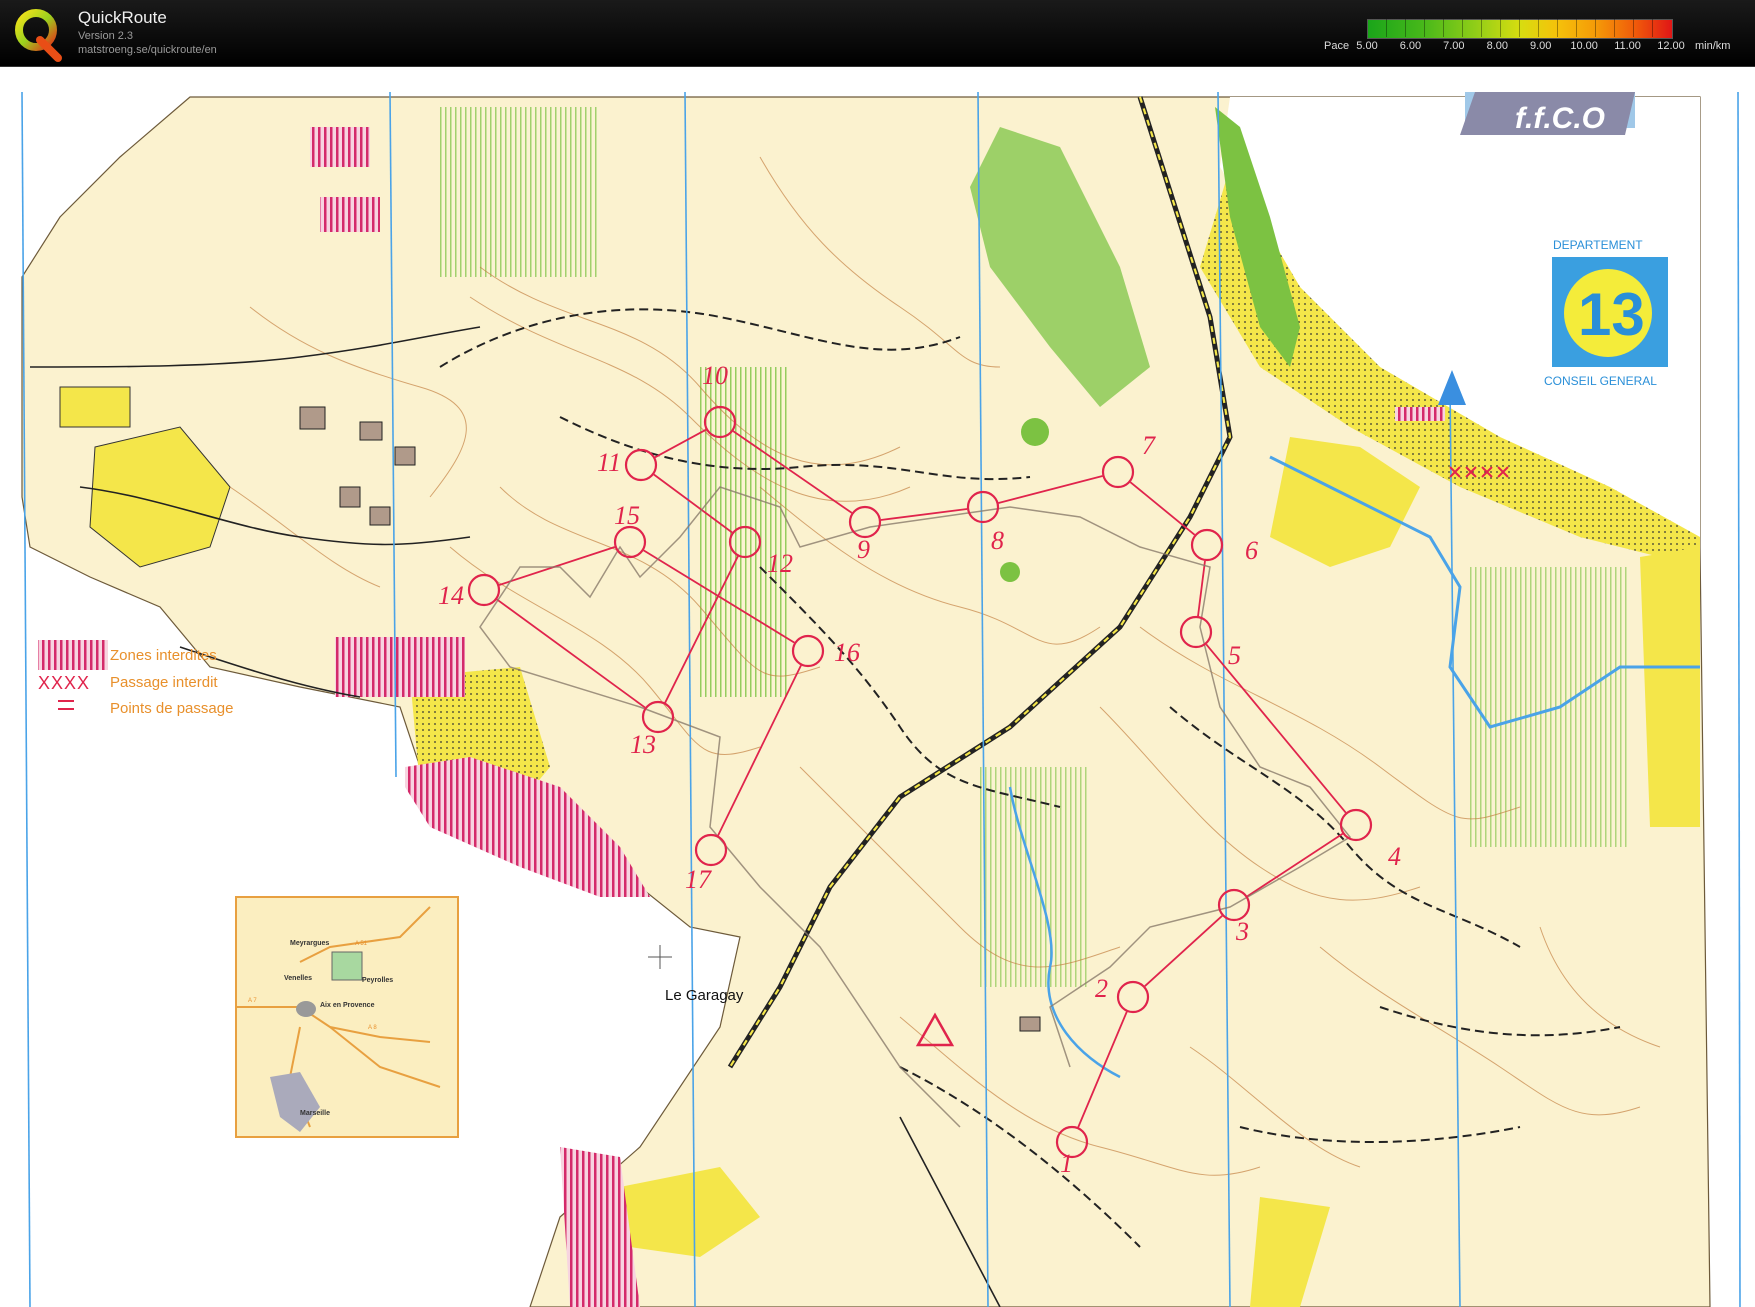 Image resolution: width=1755 pixels, height=1307 pixels. I want to click on app-title: QuickRoute, so click(122, 17).